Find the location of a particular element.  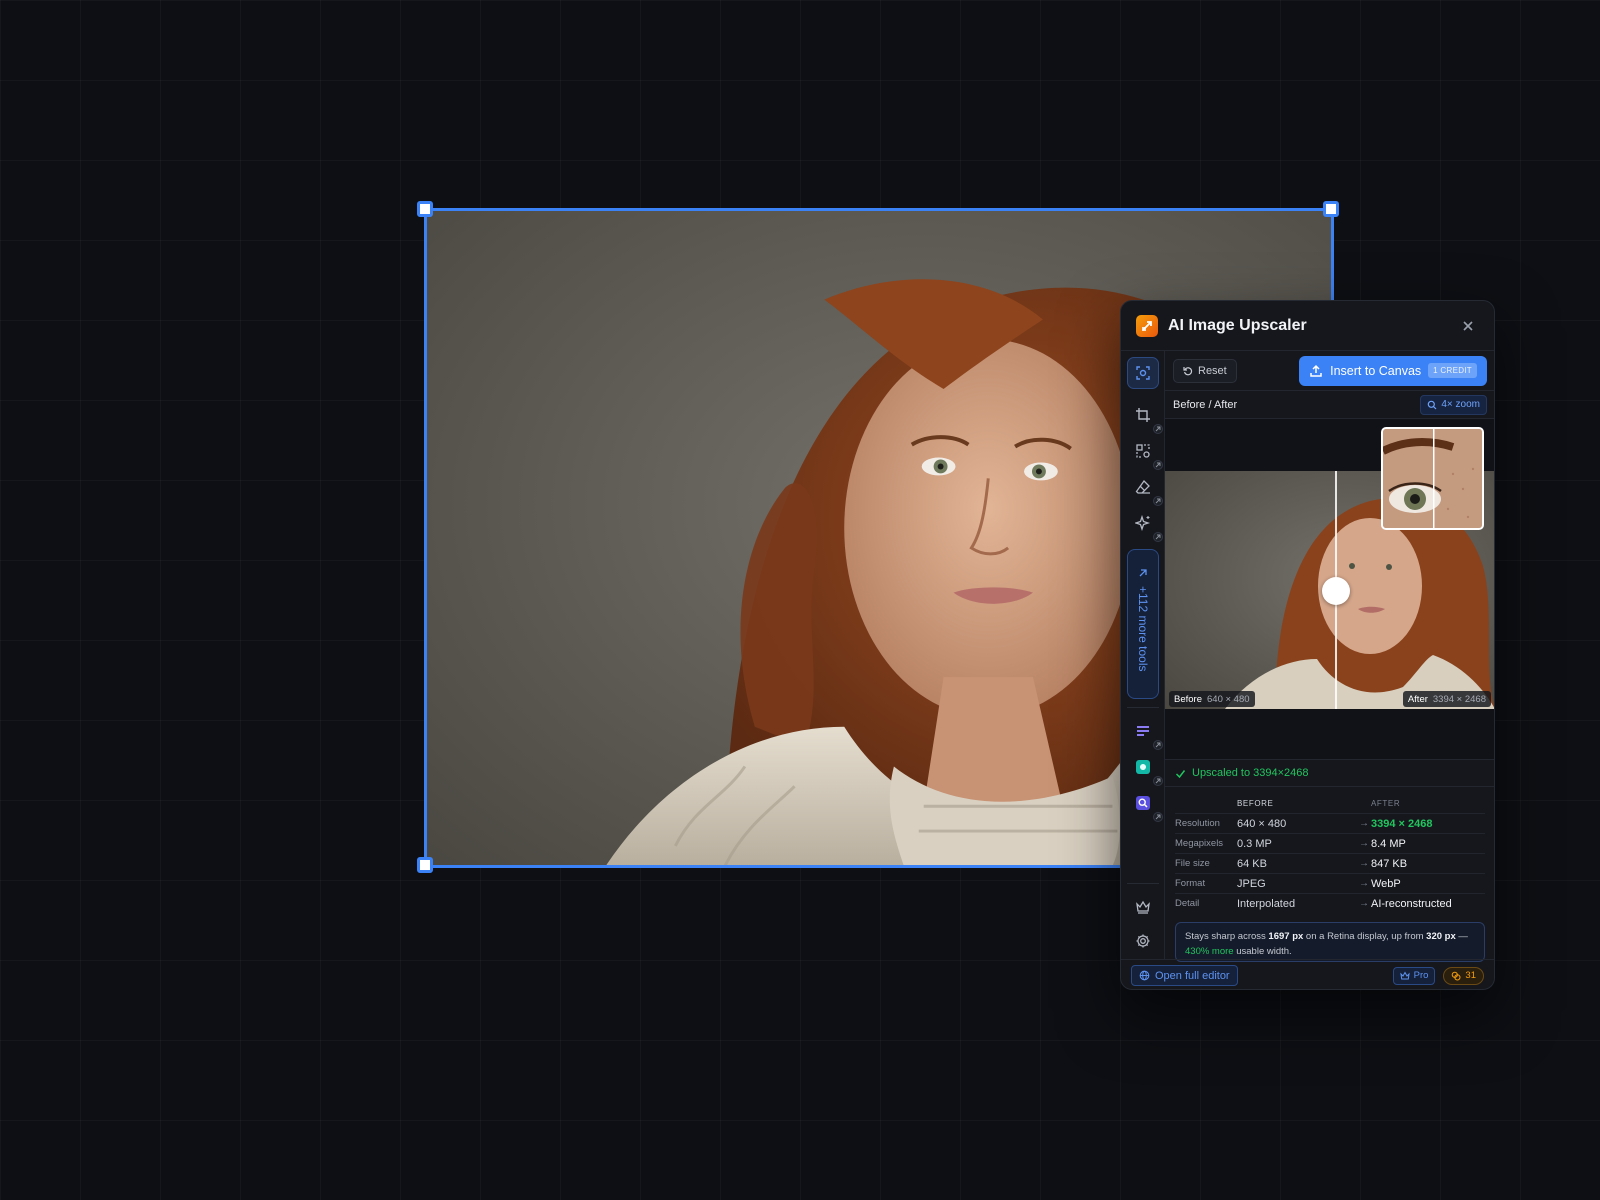

row-after: 3394 × 2468 is located at coordinates (1402, 823).